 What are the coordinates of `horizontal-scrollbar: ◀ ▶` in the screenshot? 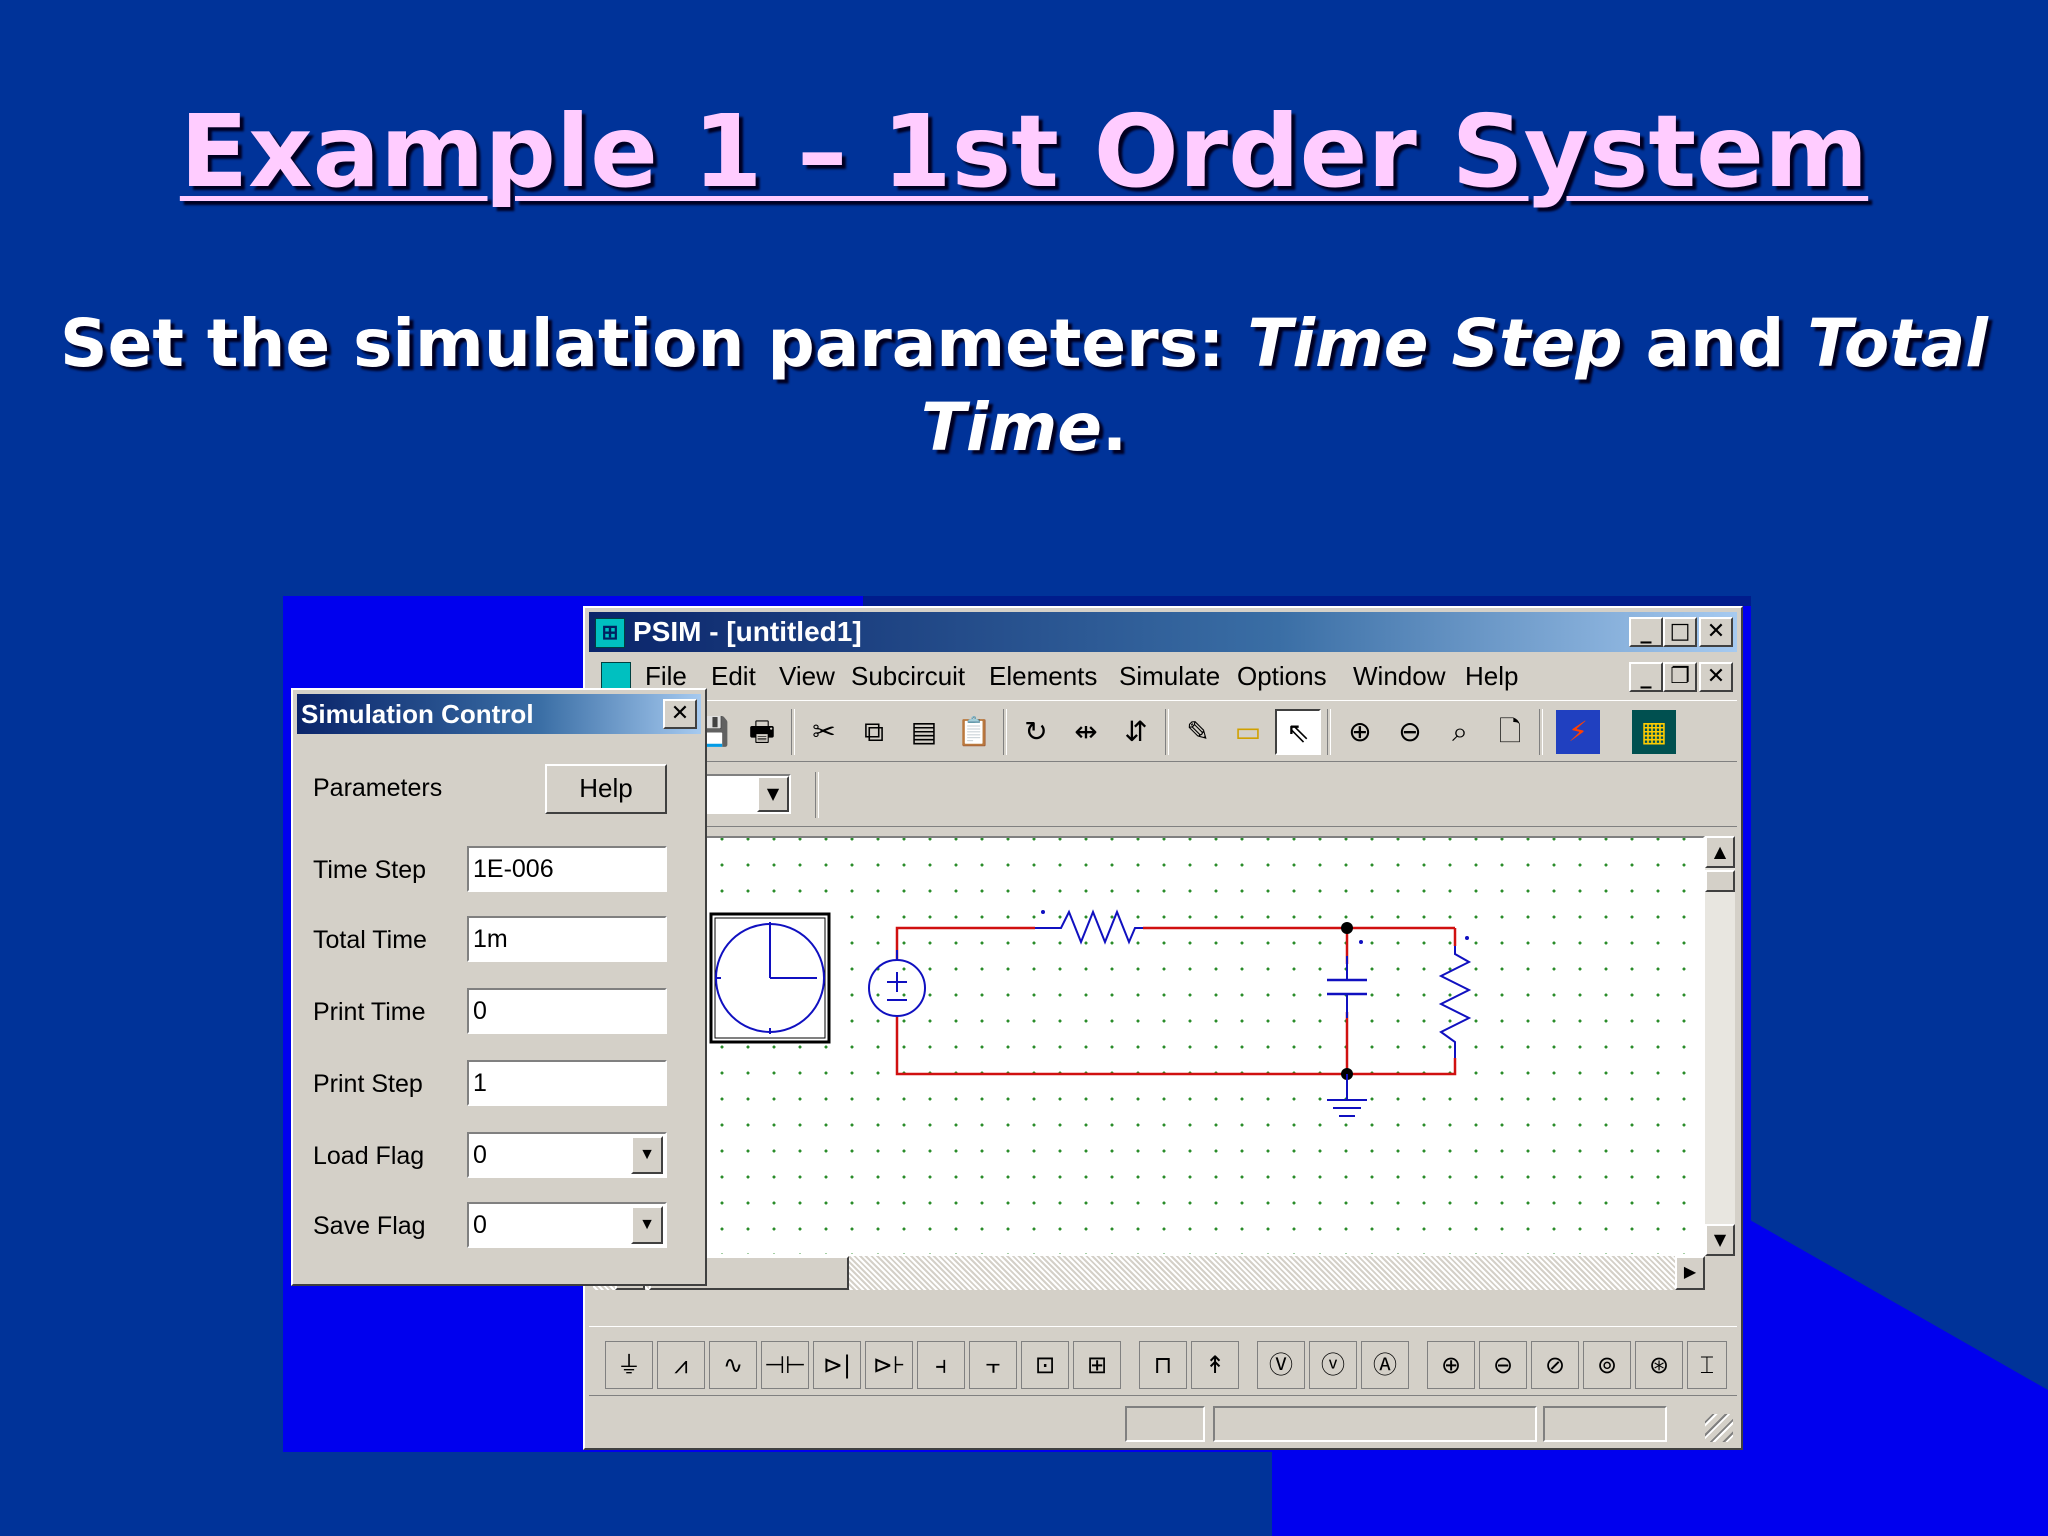 It's located at (1149, 1273).